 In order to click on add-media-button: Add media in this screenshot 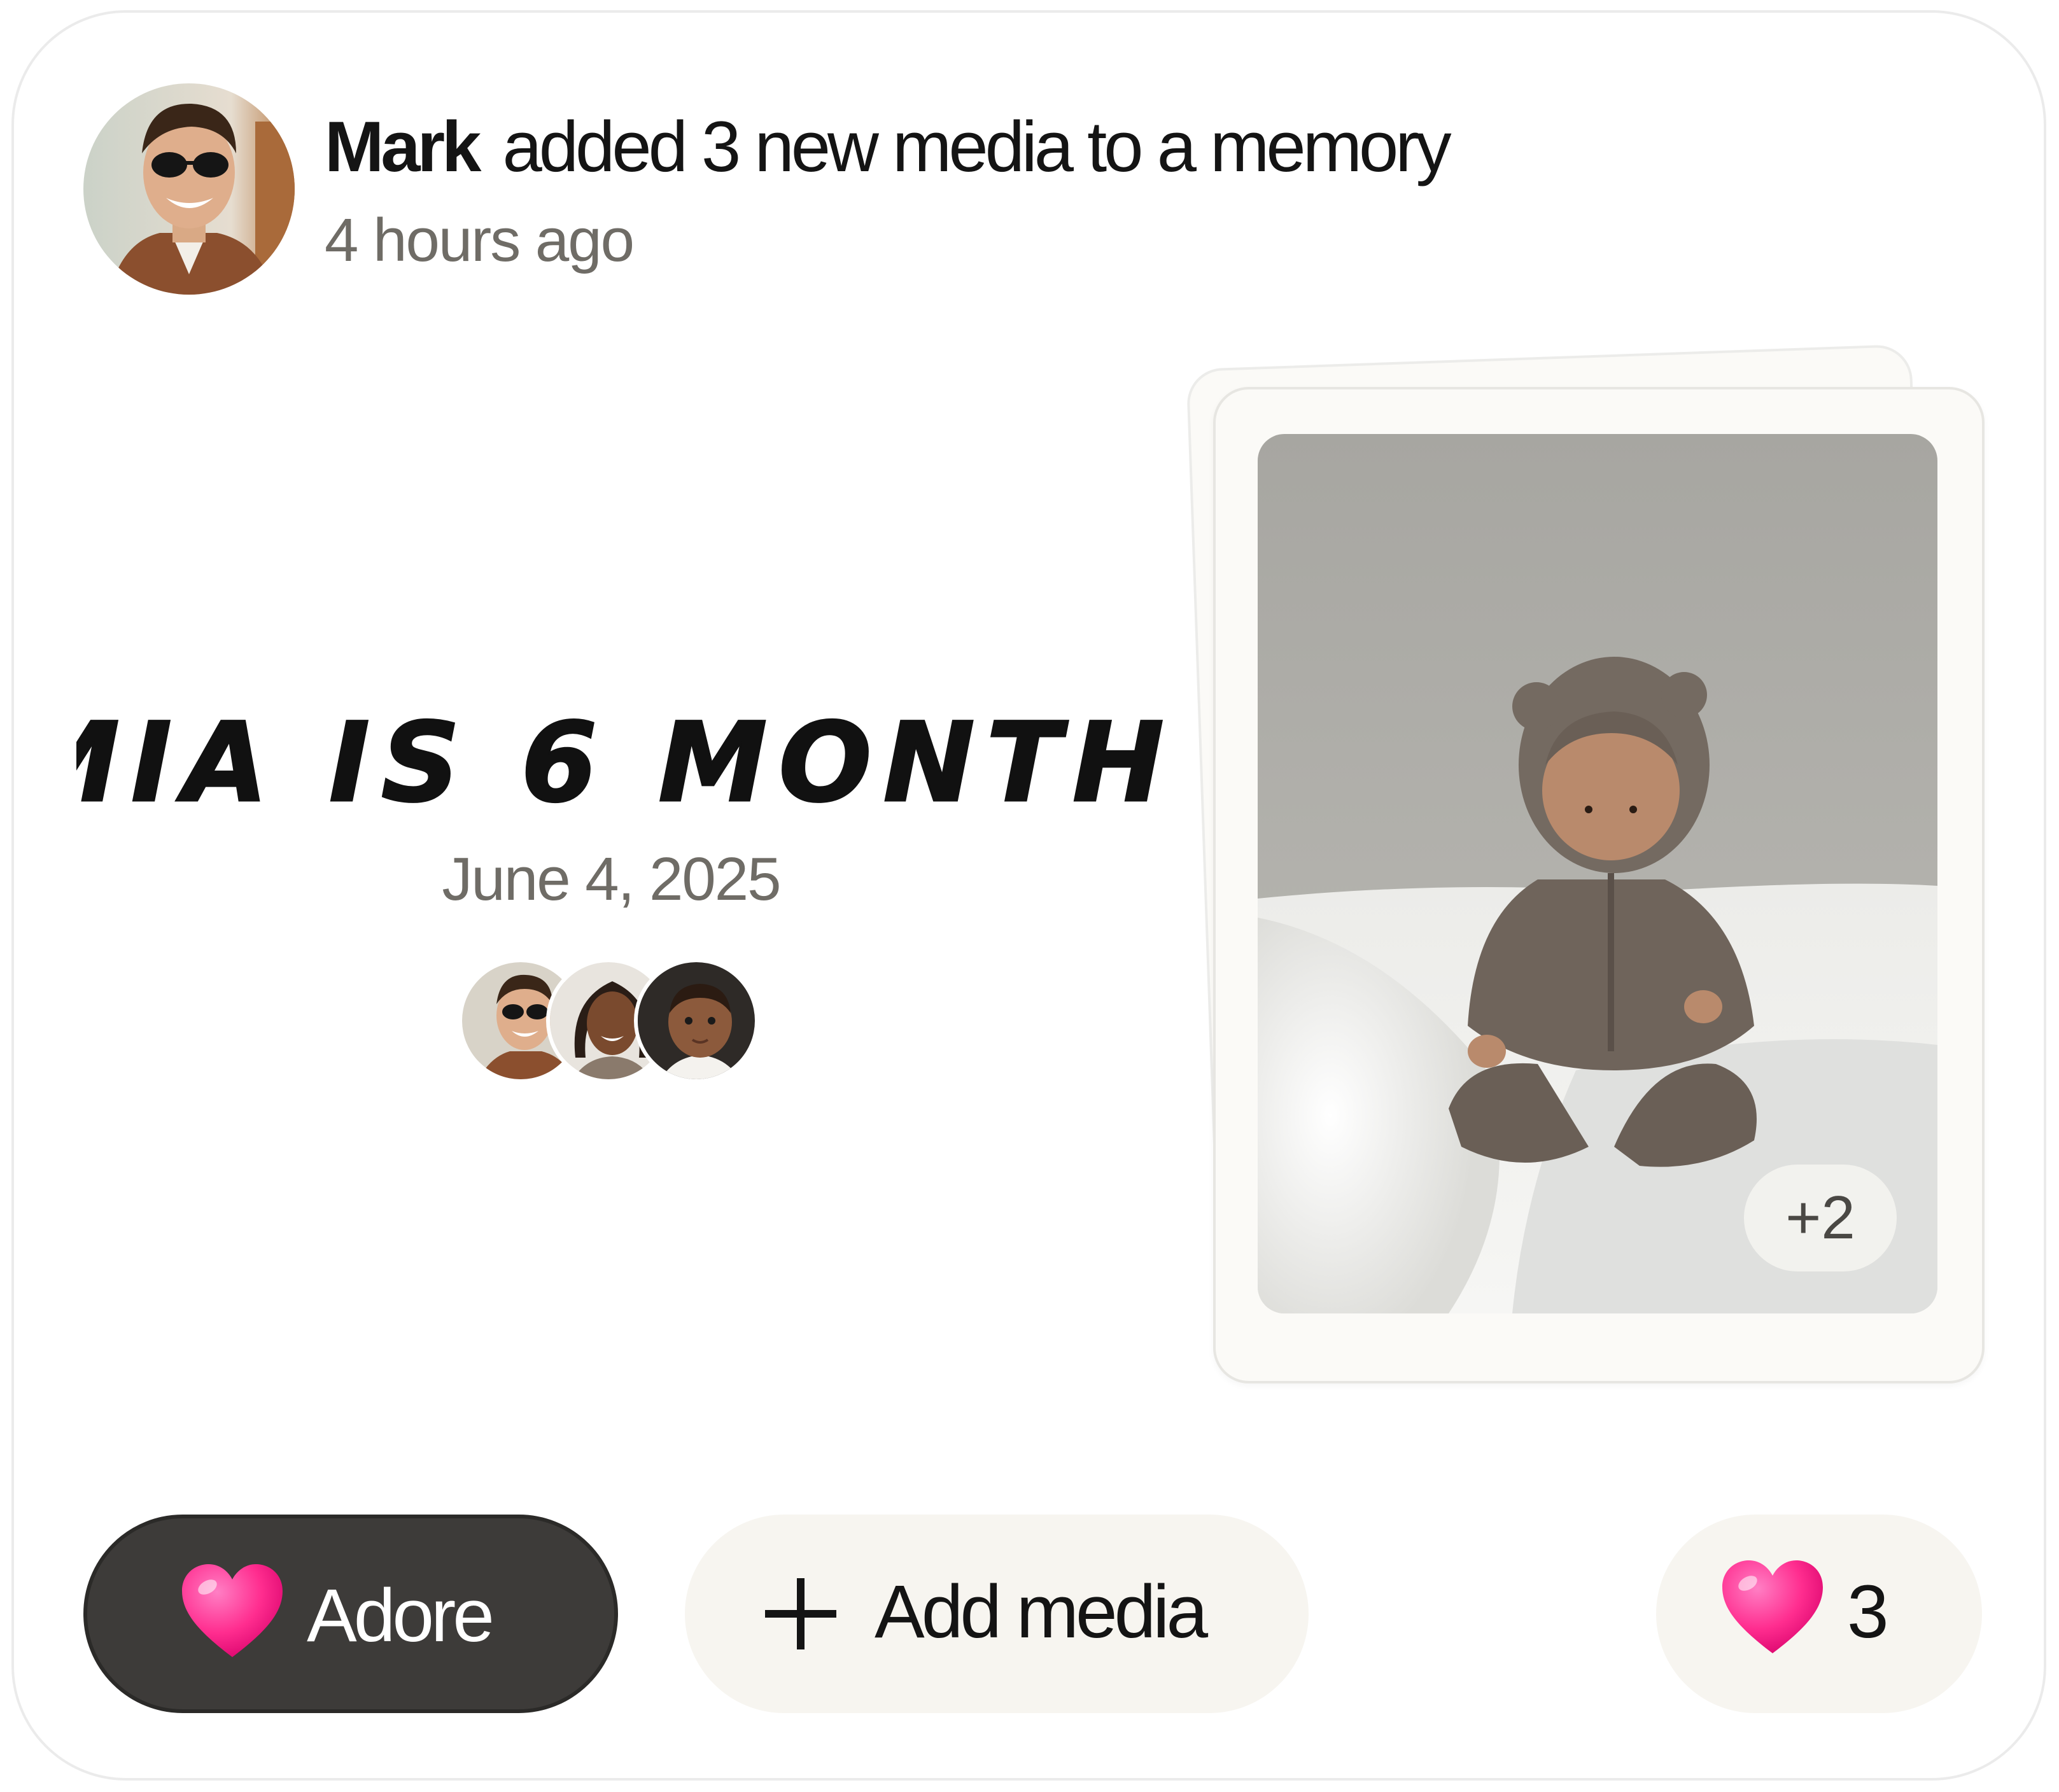, I will do `click(997, 1614)`.